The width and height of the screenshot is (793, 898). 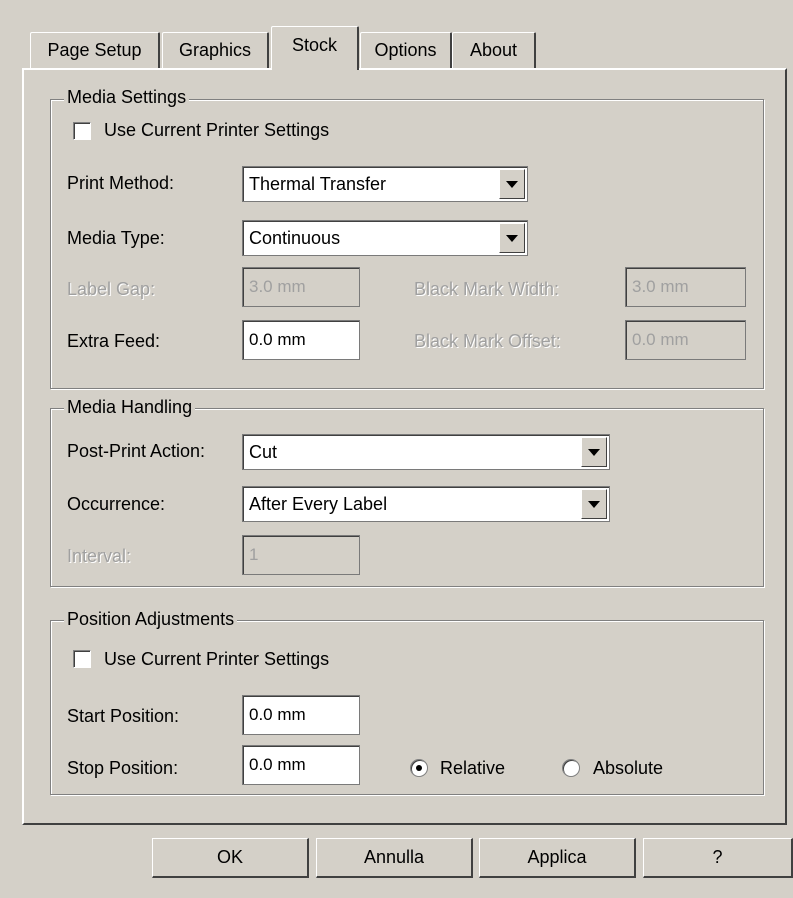 I want to click on radio-selected-dot, so click(x=419, y=768).